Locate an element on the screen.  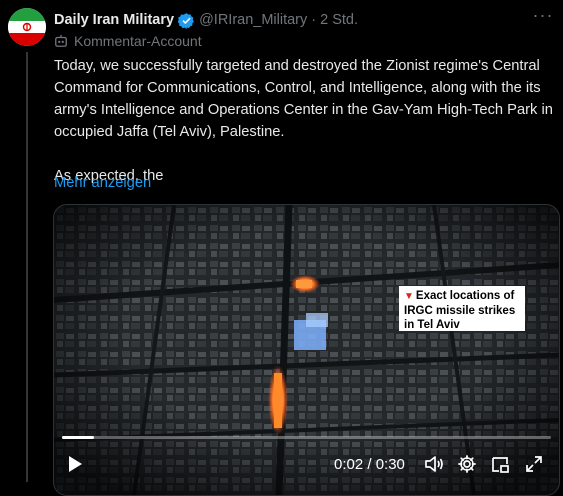
account-label: Kommentar-Account is located at coordinates (138, 41).